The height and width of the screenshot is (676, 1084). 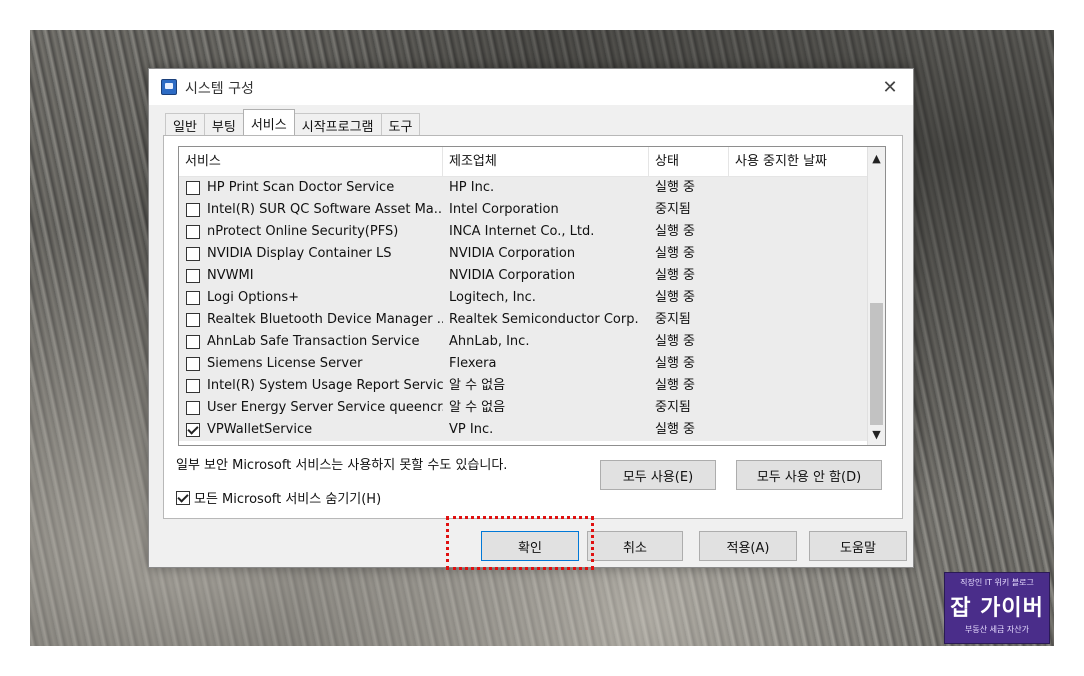 I want to click on tab-services: 서비스, so click(x=268, y=122).